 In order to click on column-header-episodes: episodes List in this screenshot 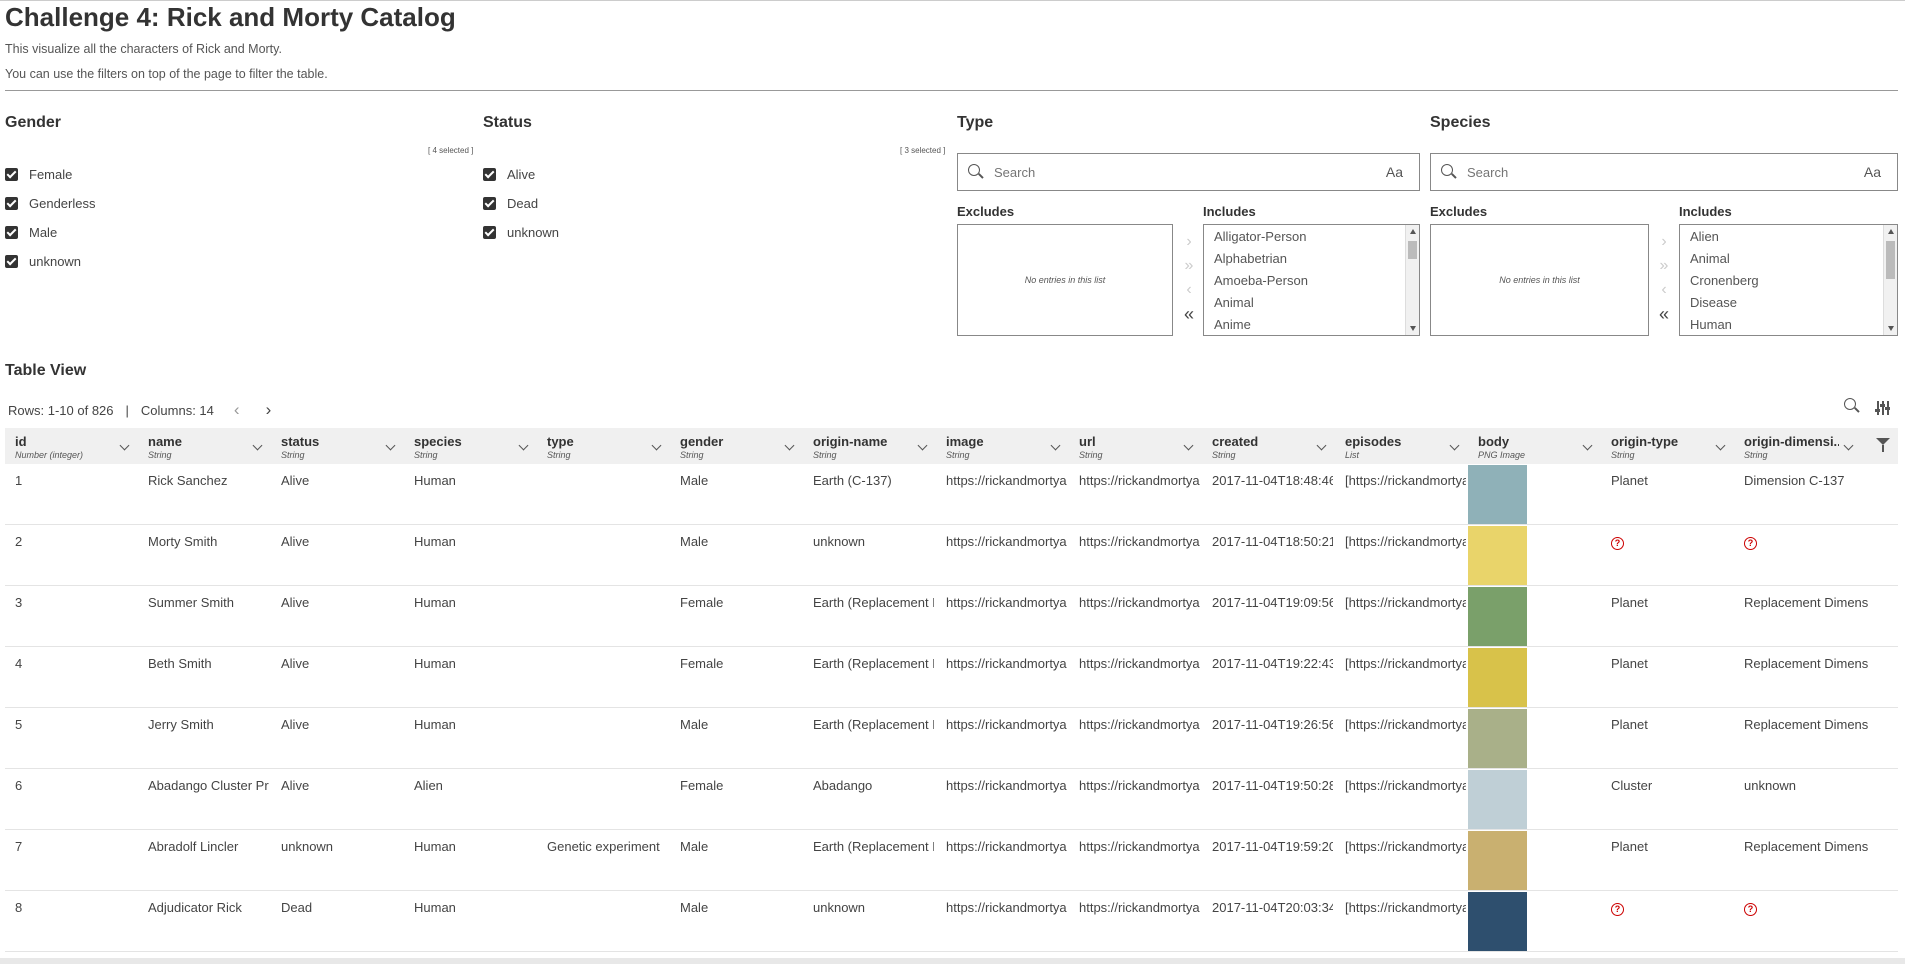, I will do `click(1401, 446)`.